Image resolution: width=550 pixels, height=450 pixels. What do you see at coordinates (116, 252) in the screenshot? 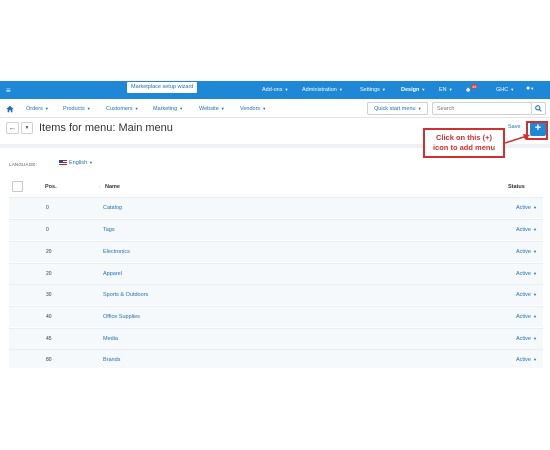
I see `row-name-link: Electronics` at bounding box center [116, 252].